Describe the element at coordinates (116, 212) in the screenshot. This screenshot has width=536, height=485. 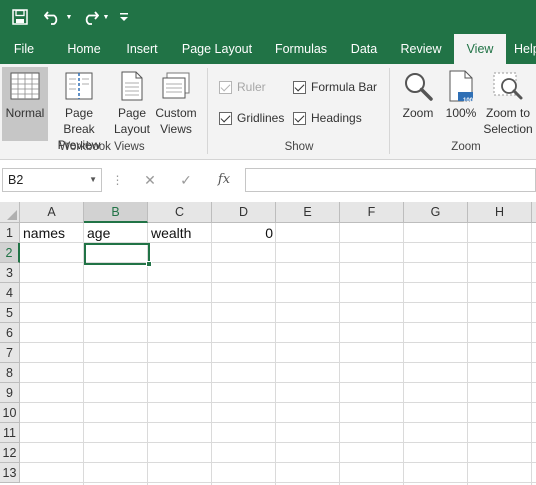
I see `column-header-b: B` at that location.